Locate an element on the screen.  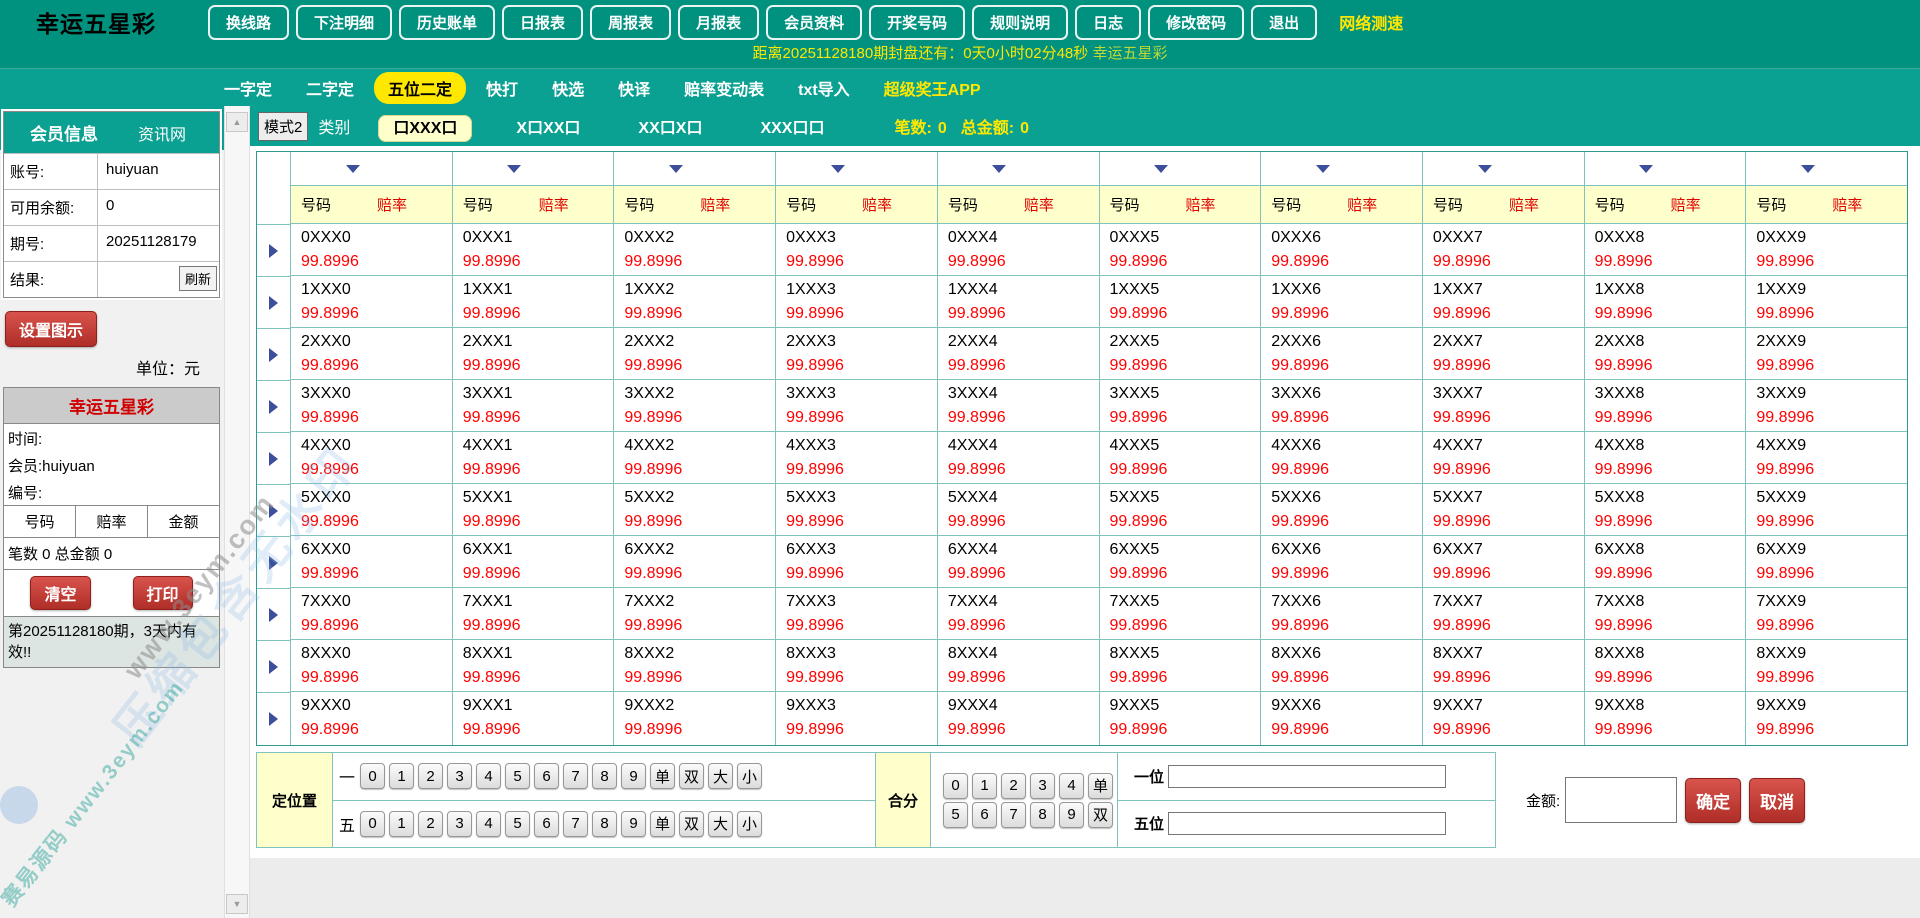
category-tab-XXX口口: XXX口口 is located at coordinates (792, 128).